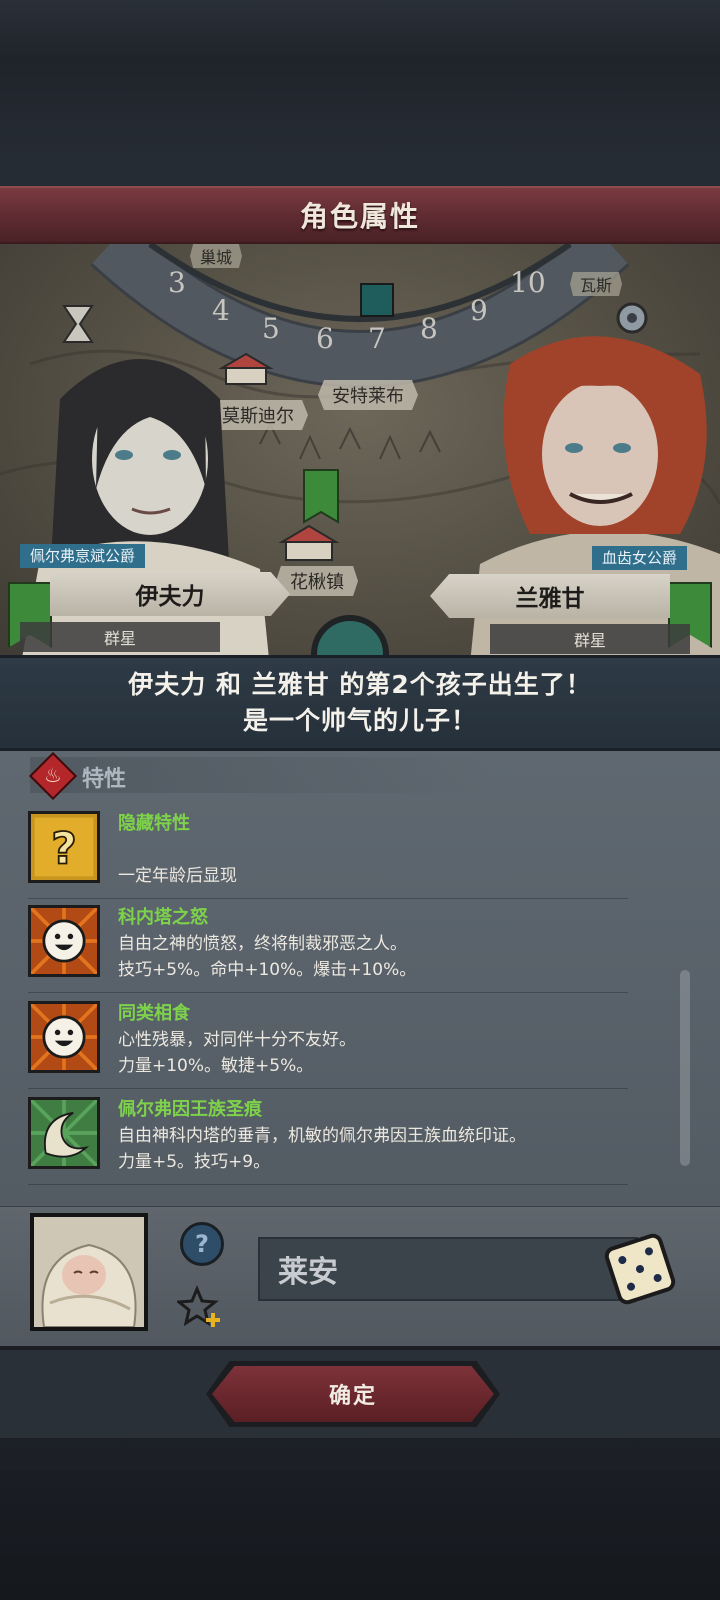 The width and height of the screenshot is (720, 1600). I want to click on mother-title-tag: 血齿女公爵, so click(640, 558).